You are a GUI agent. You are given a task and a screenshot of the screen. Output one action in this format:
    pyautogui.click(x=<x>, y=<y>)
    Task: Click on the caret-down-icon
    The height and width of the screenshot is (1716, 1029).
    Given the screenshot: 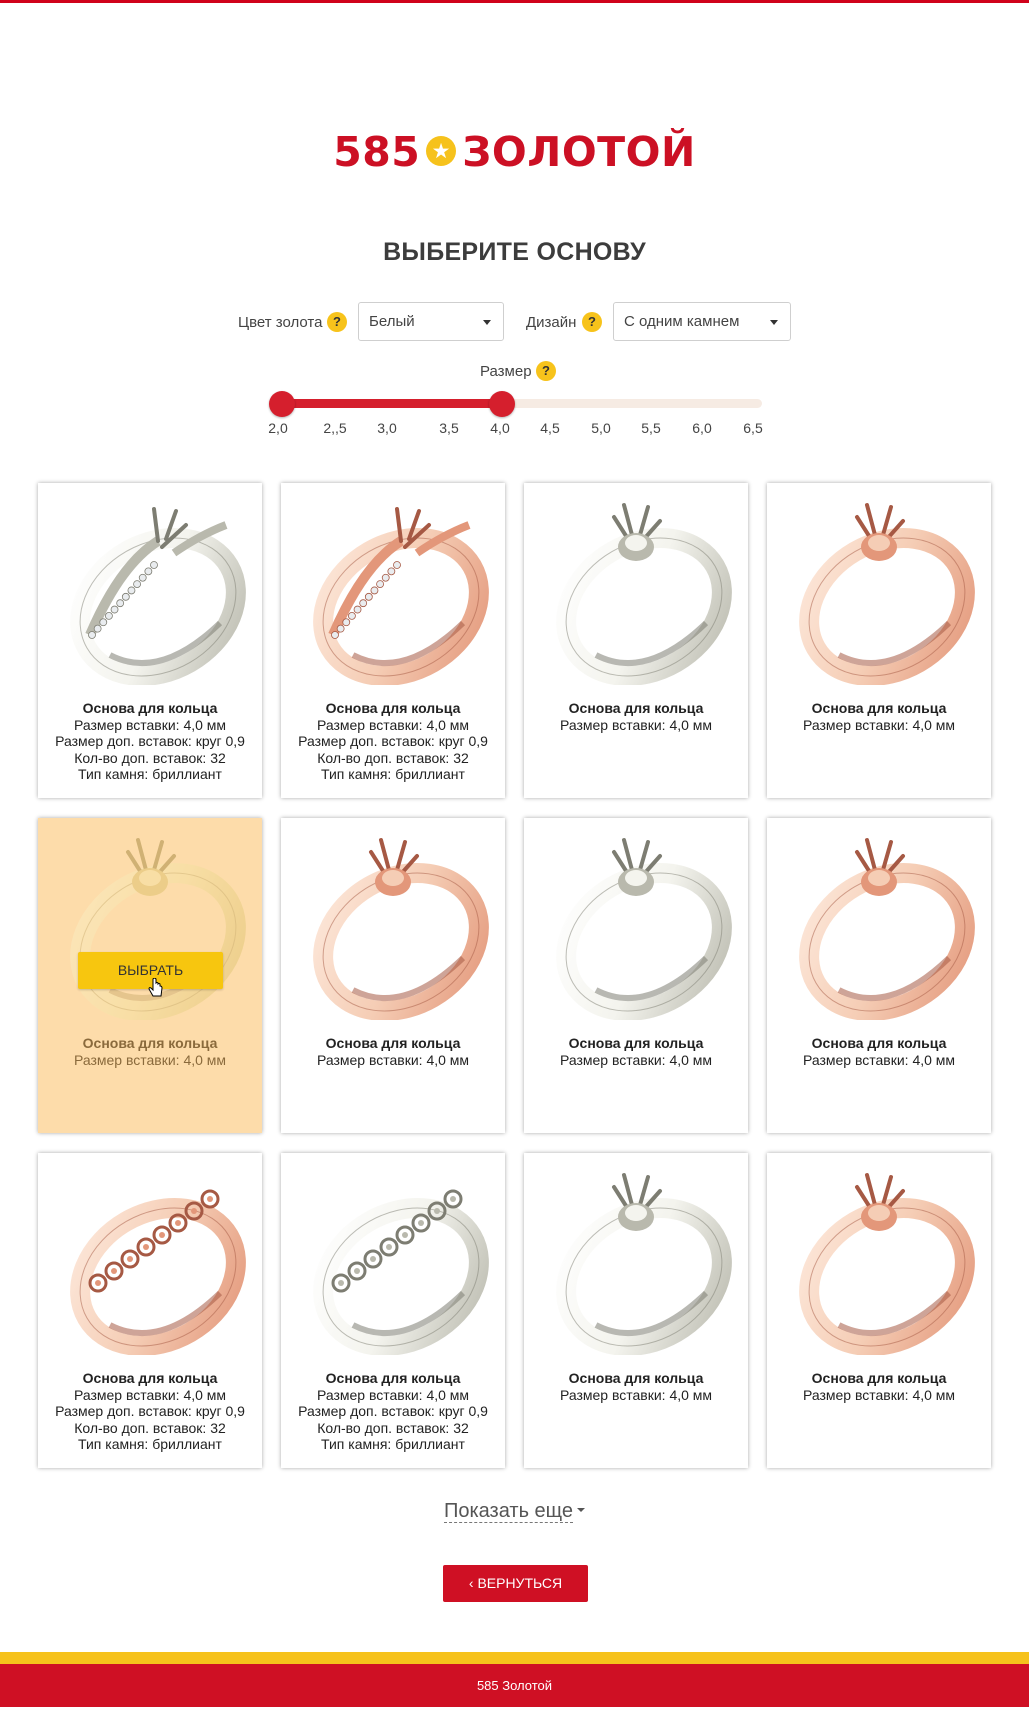 What is the action you would take?
    pyautogui.click(x=581, y=1510)
    